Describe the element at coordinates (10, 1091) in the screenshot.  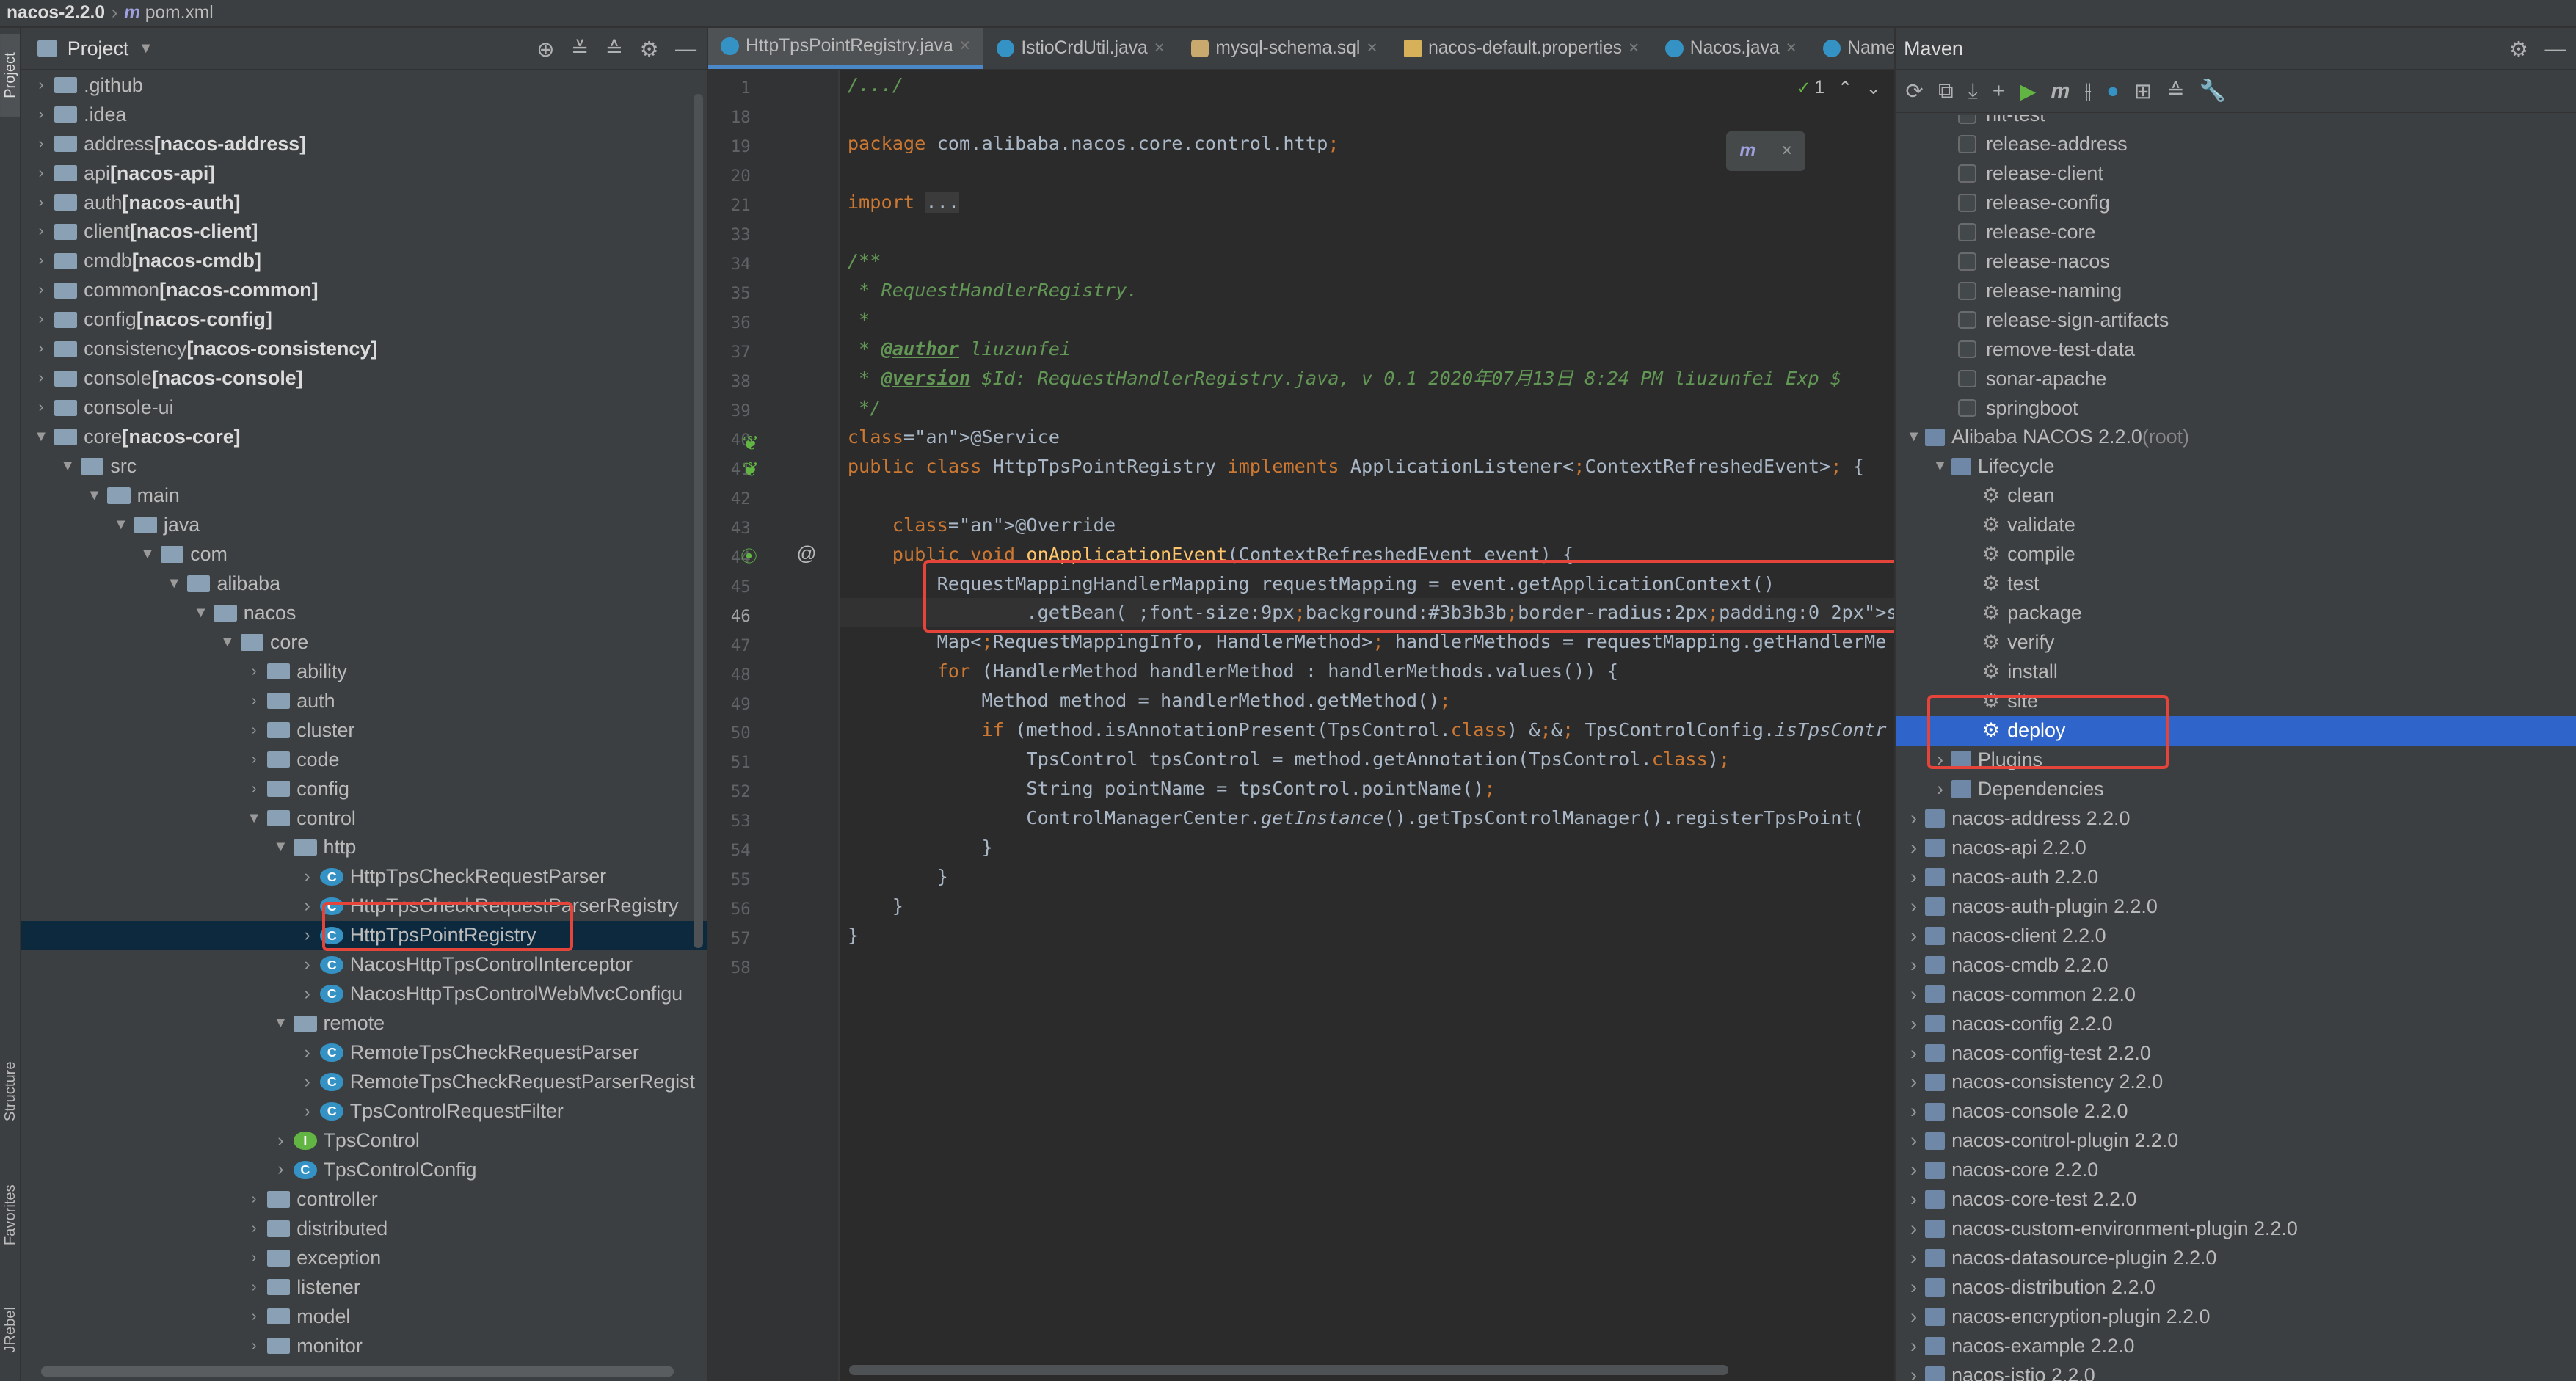
I see `tool-tab-structure: Structure` at that location.